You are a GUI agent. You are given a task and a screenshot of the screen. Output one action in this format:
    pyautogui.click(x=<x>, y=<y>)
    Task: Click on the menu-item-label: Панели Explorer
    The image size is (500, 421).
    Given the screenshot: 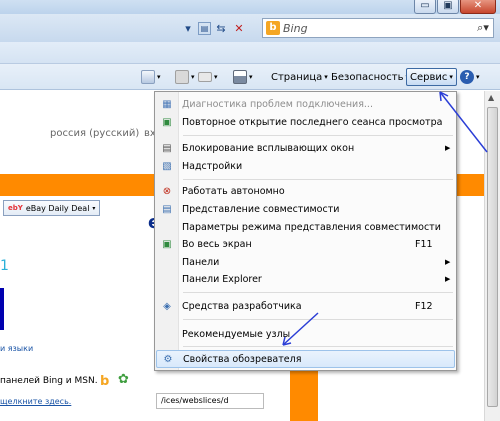 What is the action you would take?
    pyautogui.click(x=222, y=279)
    